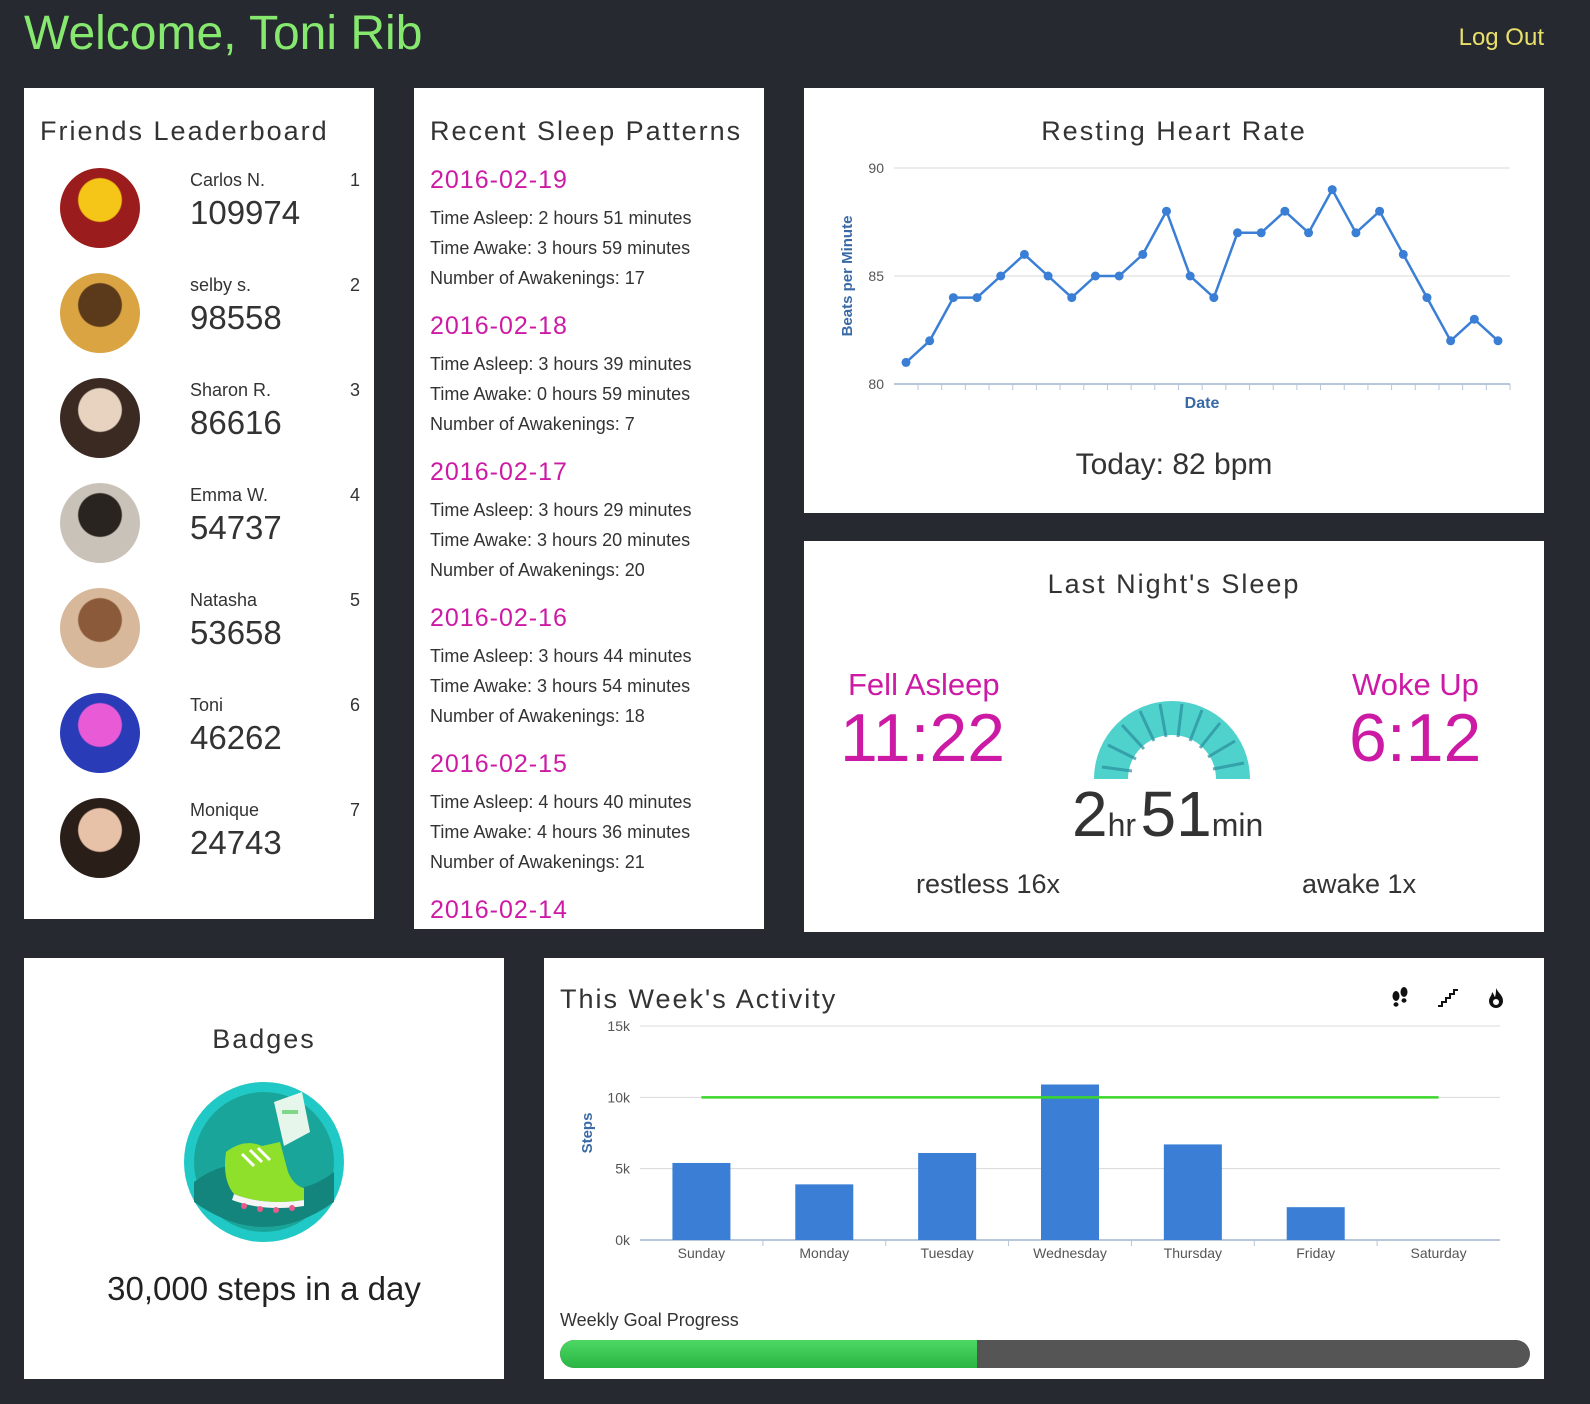 The width and height of the screenshot is (1590, 1404). Describe the element at coordinates (1359, 884) in the screenshot. I see `awake-count: awake 1x` at that location.